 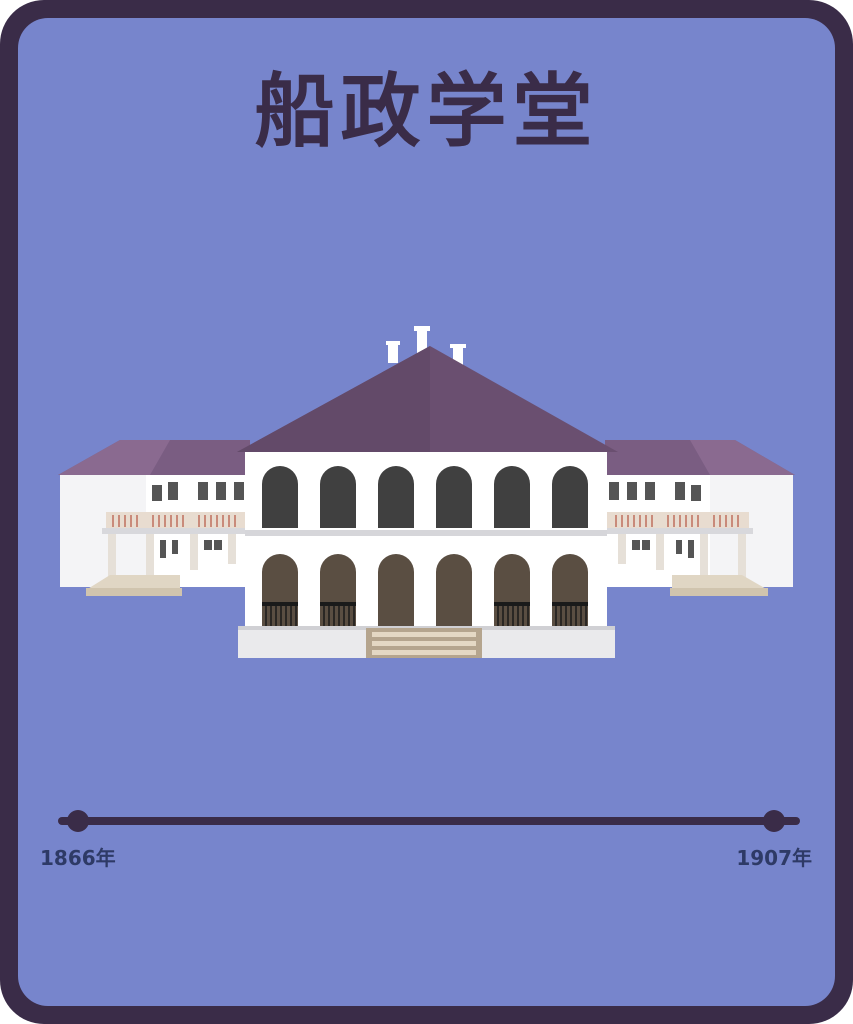 I want to click on right-wing, so click(x=700, y=518).